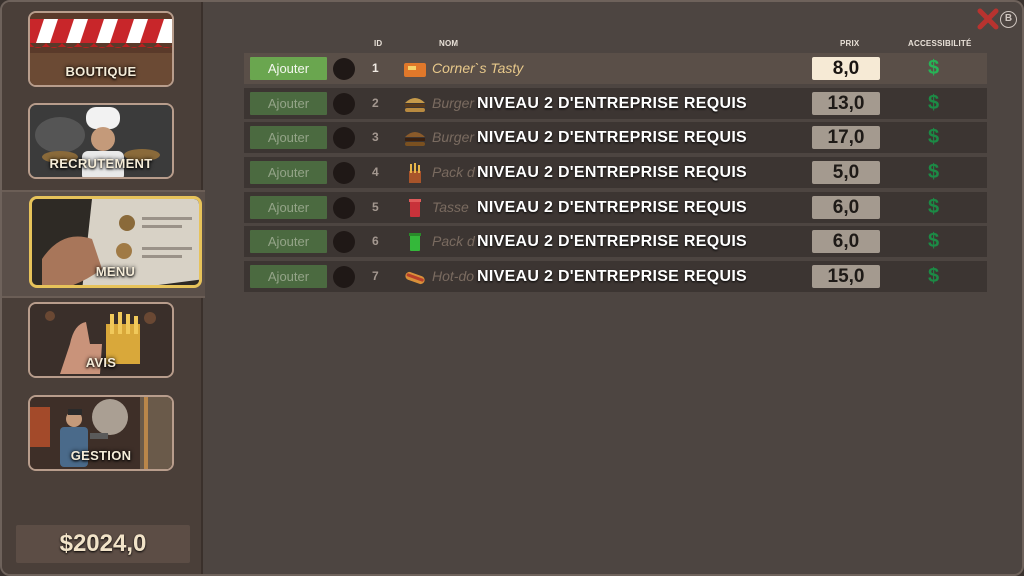  What do you see at coordinates (101, 362) in the screenshot?
I see `sidebar-item-label: AVIS` at bounding box center [101, 362].